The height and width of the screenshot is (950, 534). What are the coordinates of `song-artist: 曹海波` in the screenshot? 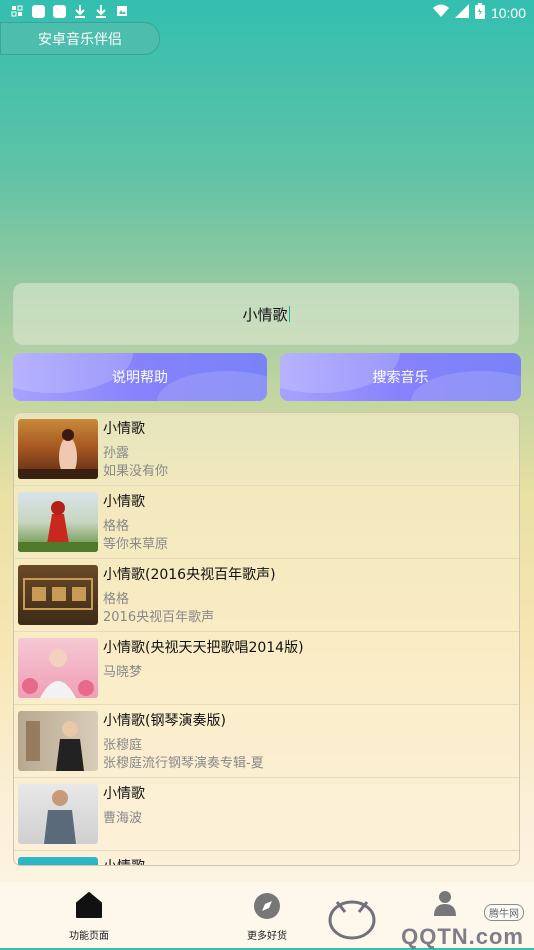 It's located at (123, 818).